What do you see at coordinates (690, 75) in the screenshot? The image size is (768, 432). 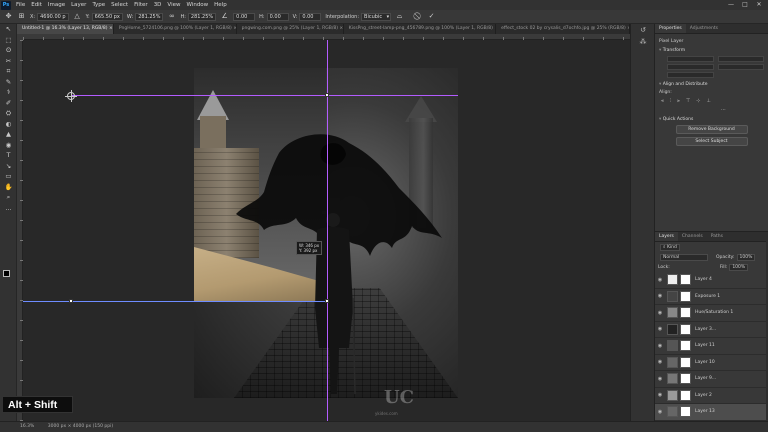 I see `transform-angle-field` at bounding box center [690, 75].